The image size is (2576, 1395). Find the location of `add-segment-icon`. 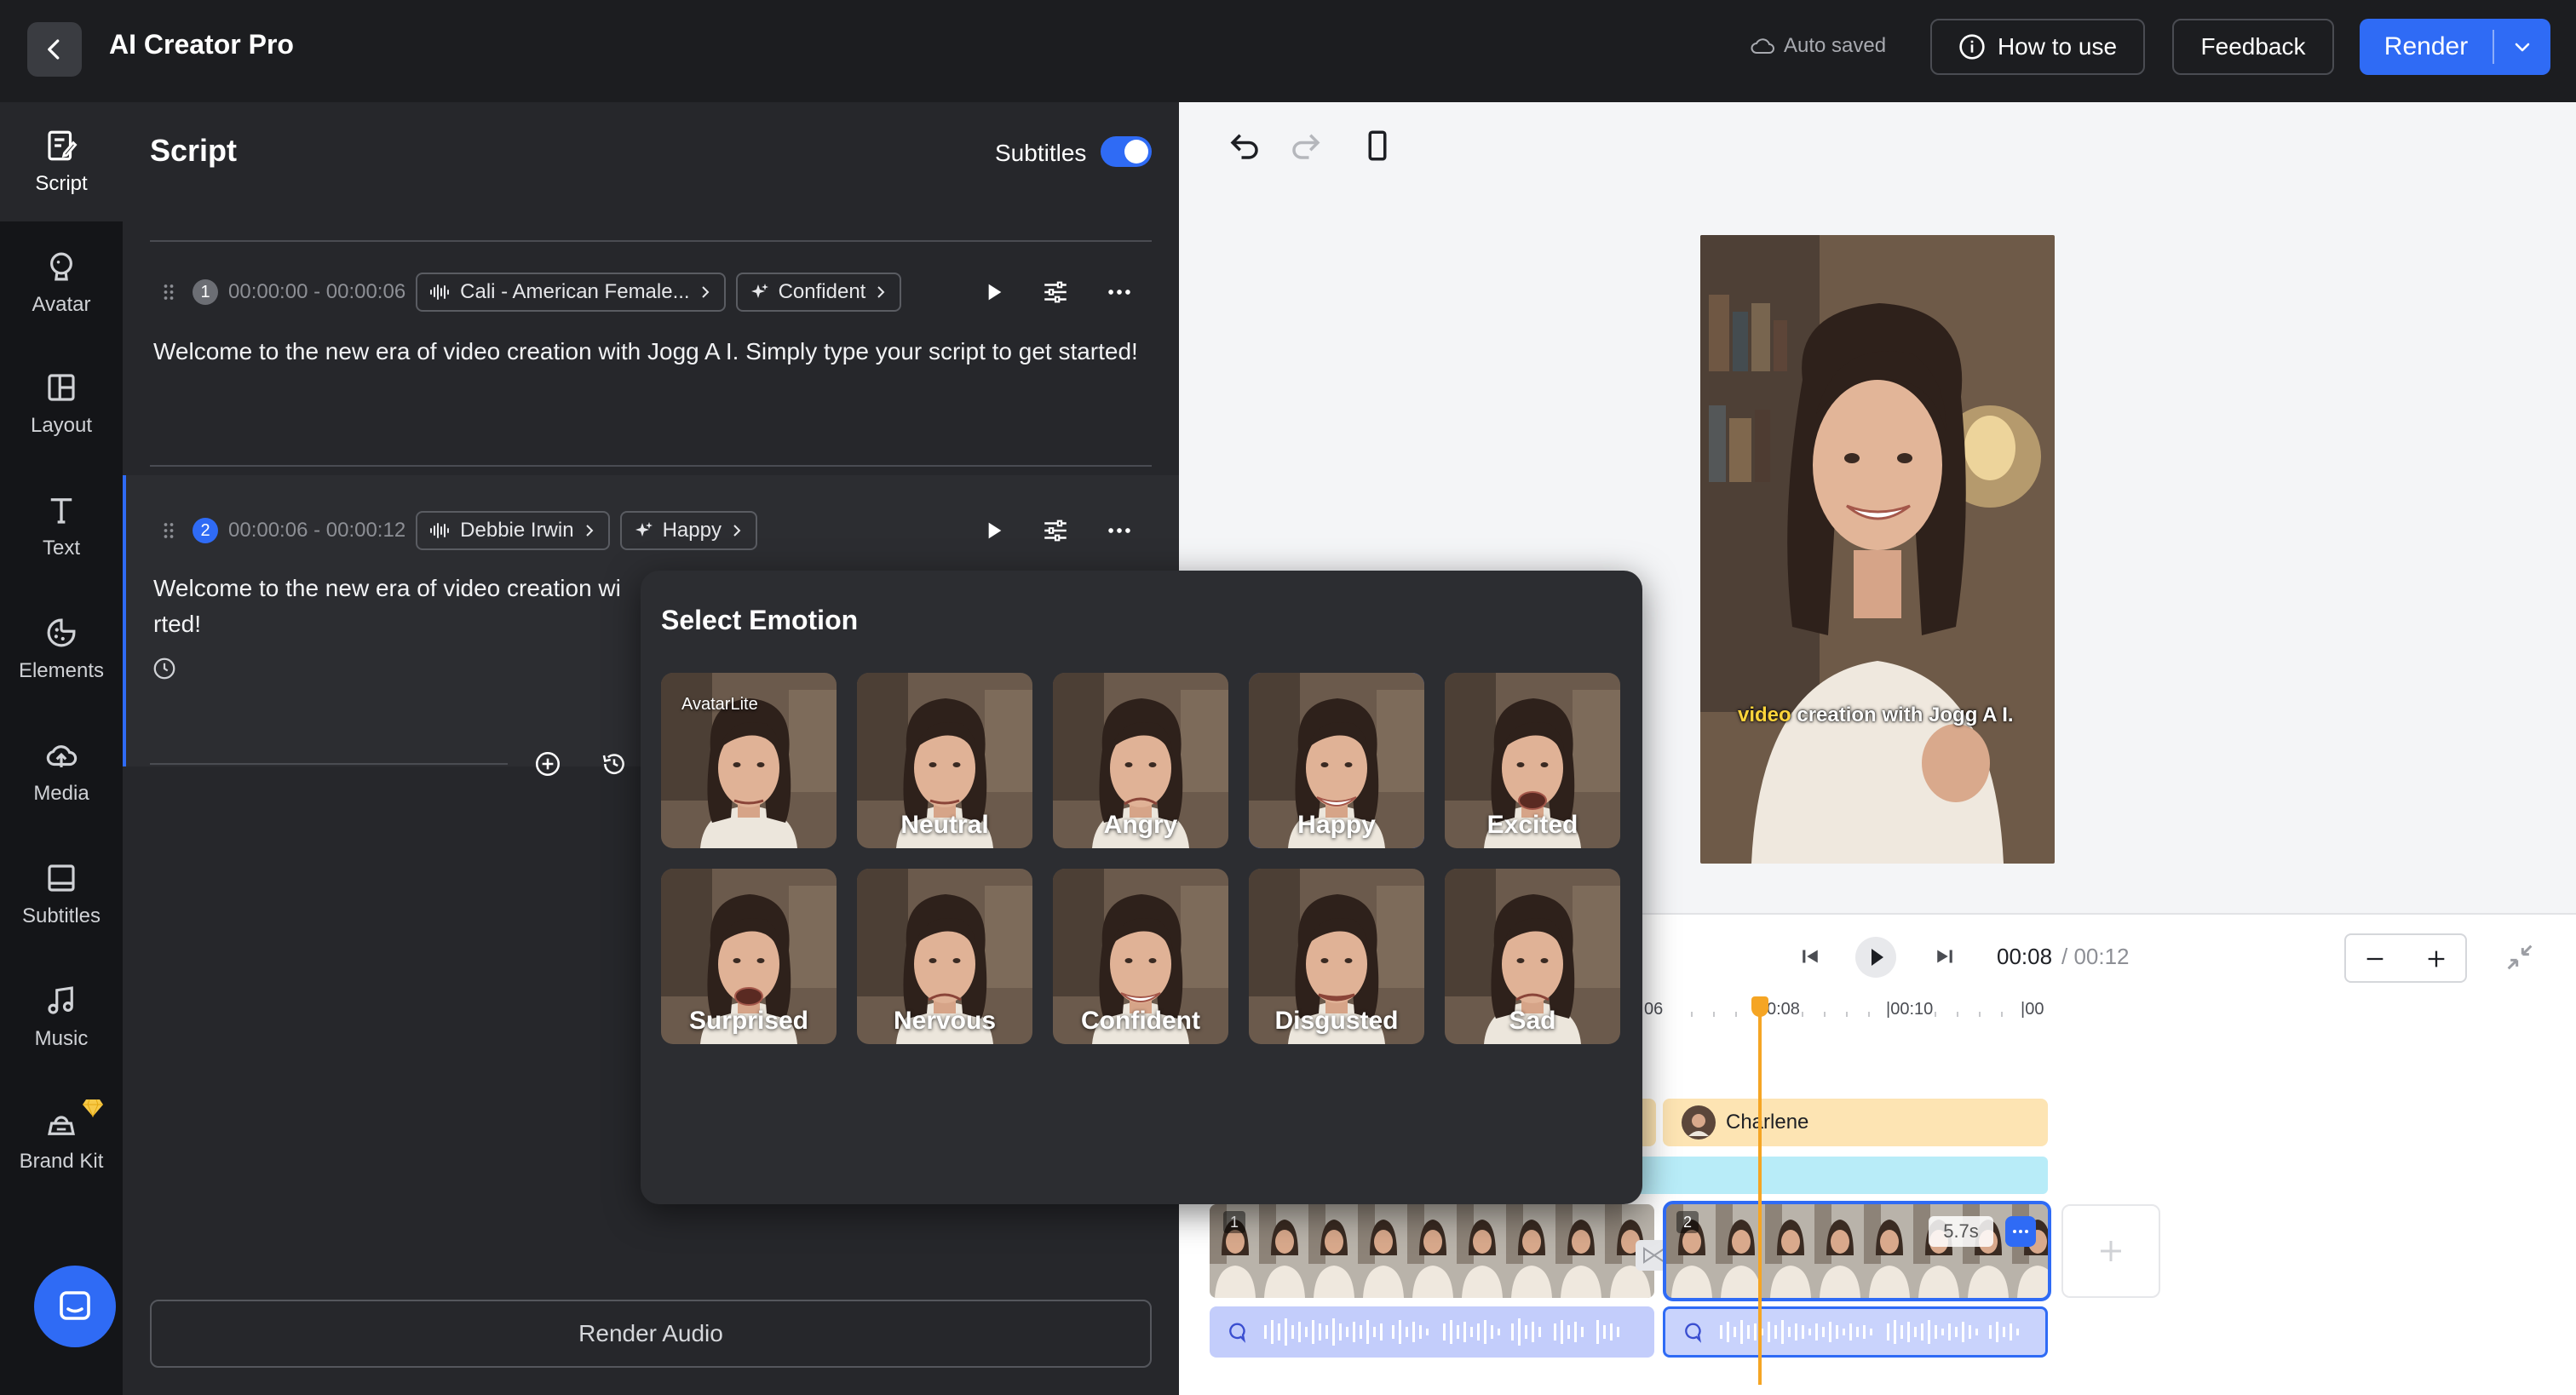

add-segment-icon is located at coordinates (547, 763).